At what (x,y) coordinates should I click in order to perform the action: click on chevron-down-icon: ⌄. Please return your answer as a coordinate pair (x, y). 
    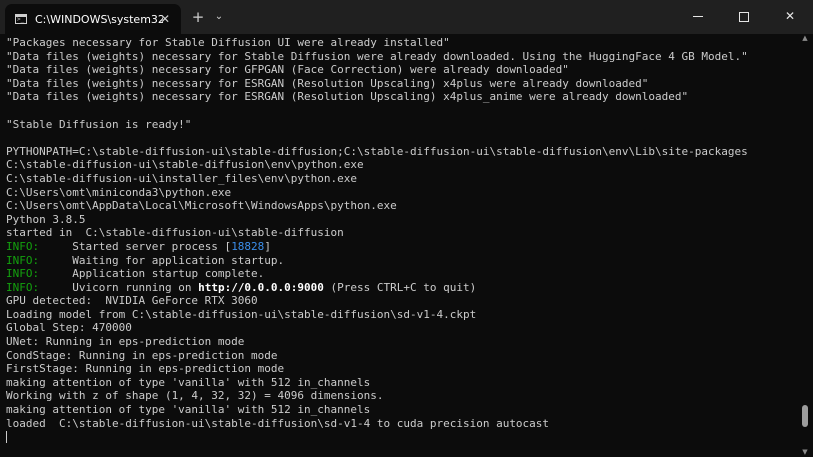
    Looking at the image, I should click on (219, 17).